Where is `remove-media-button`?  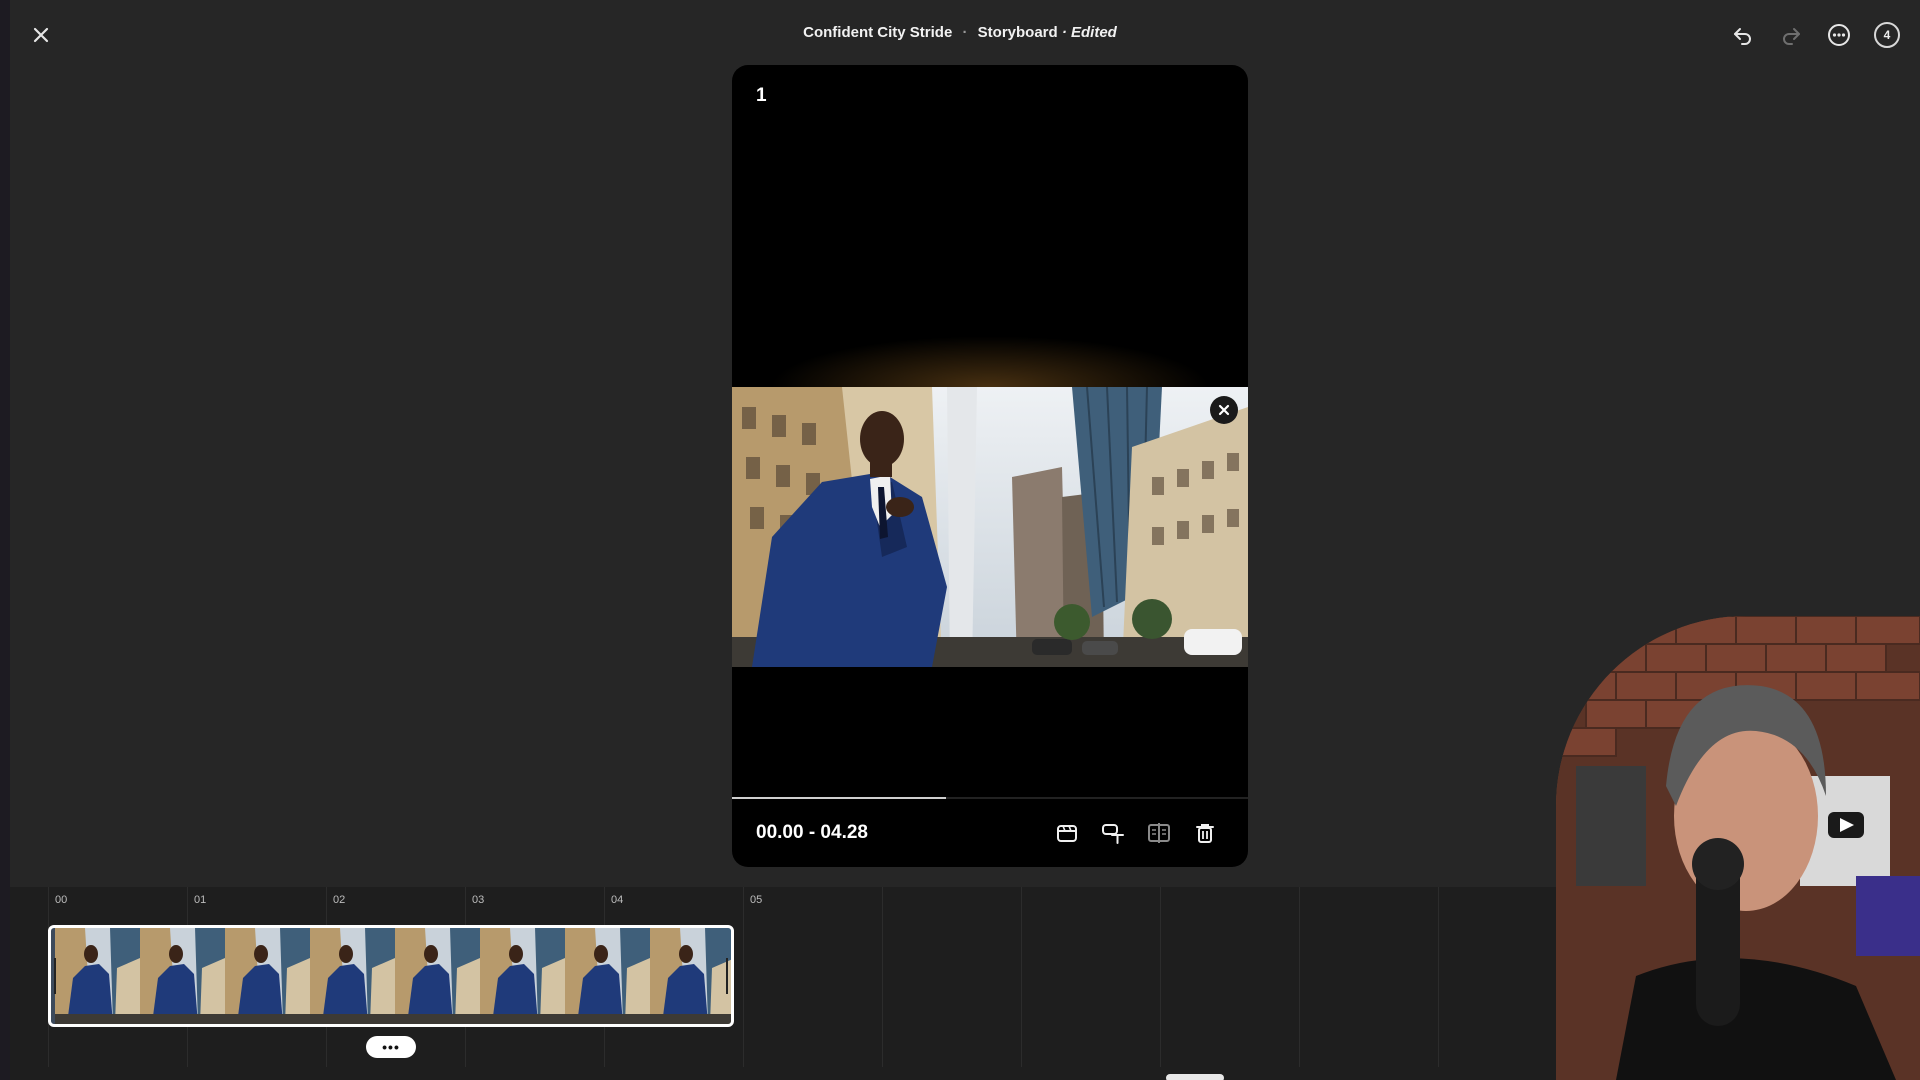 remove-media-button is located at coordinates (1224, 410).